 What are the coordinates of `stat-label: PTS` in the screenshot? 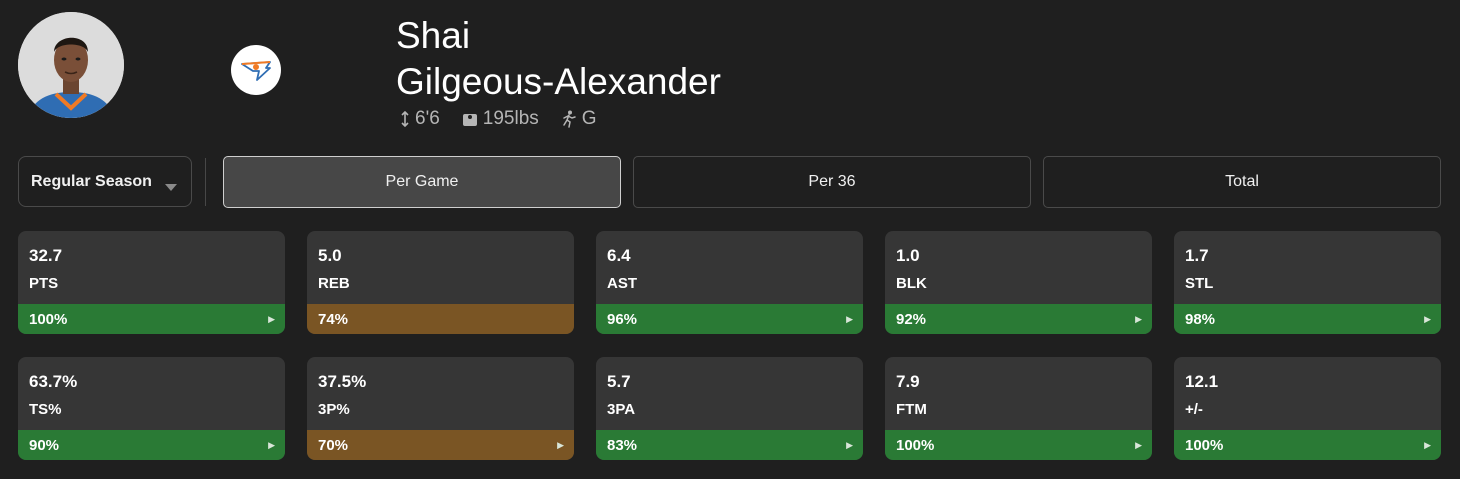 It's located at (44, 283).